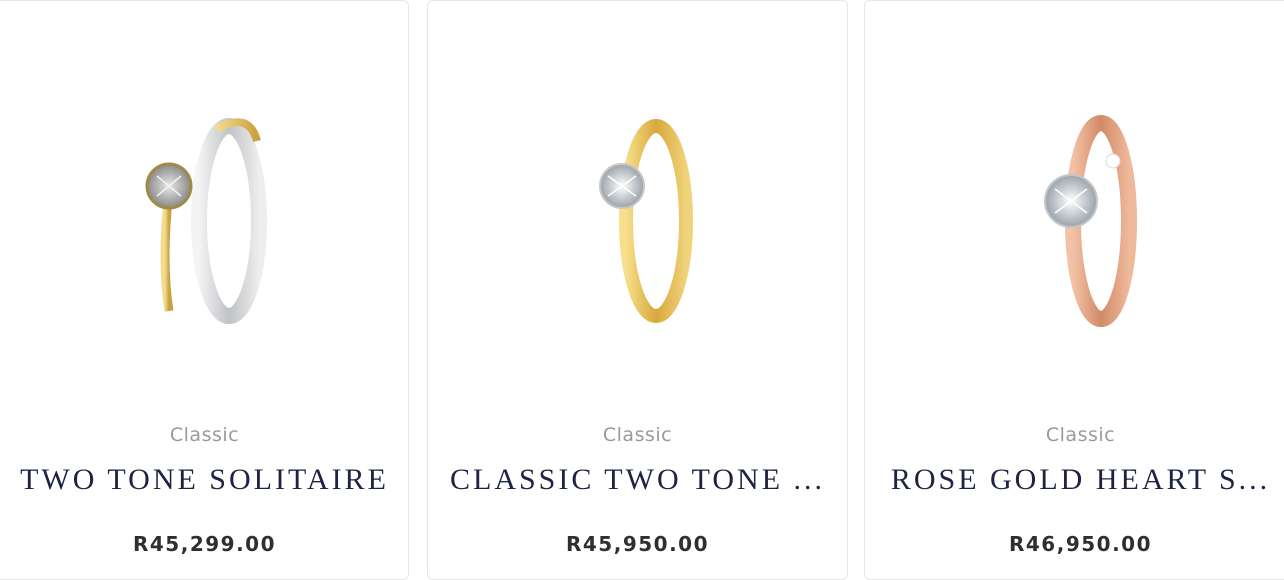 The height and width of the screenshot is (580, 1284). What do you see at coordinates (206, 221) in the screenshot?
I see `two-tone-ring-icon` at bounding box center [206, 221].